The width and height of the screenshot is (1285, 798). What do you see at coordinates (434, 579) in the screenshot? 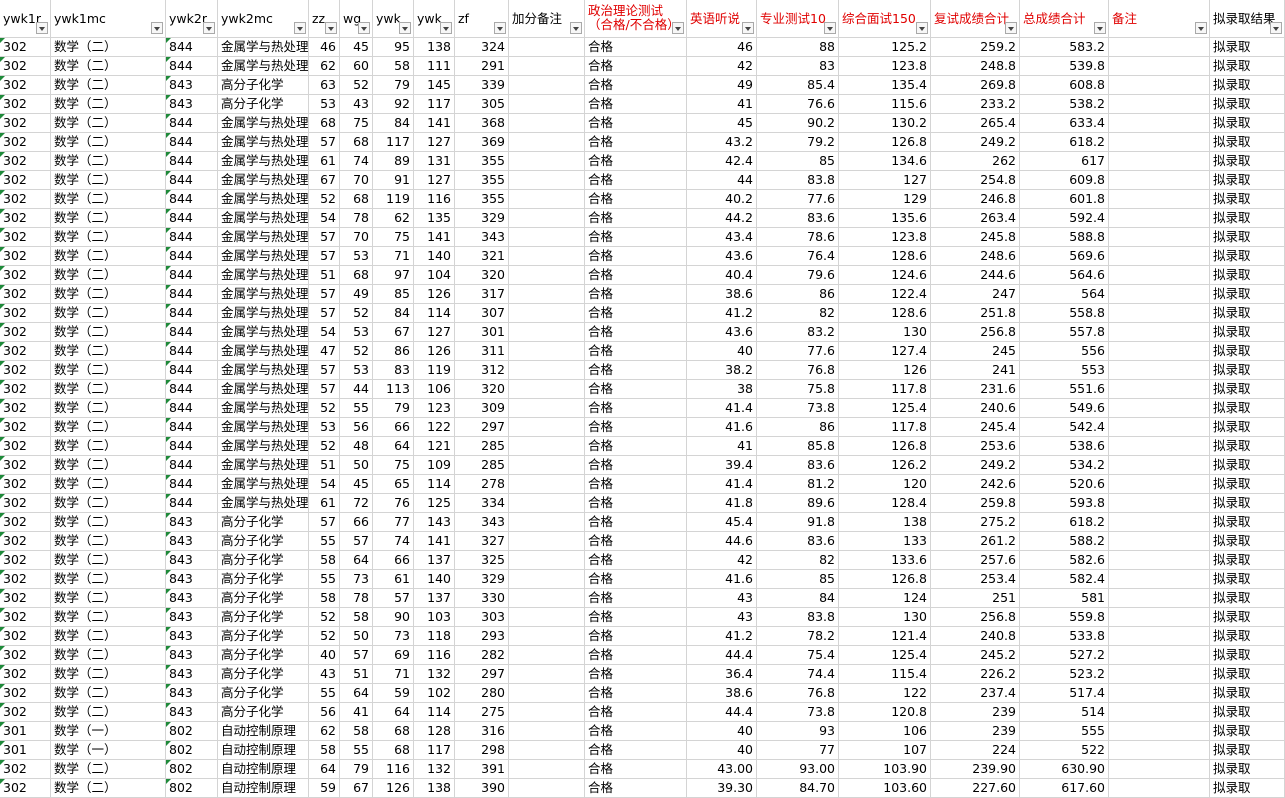
I see `table-cell: 140` at bounding box center [434, 579].